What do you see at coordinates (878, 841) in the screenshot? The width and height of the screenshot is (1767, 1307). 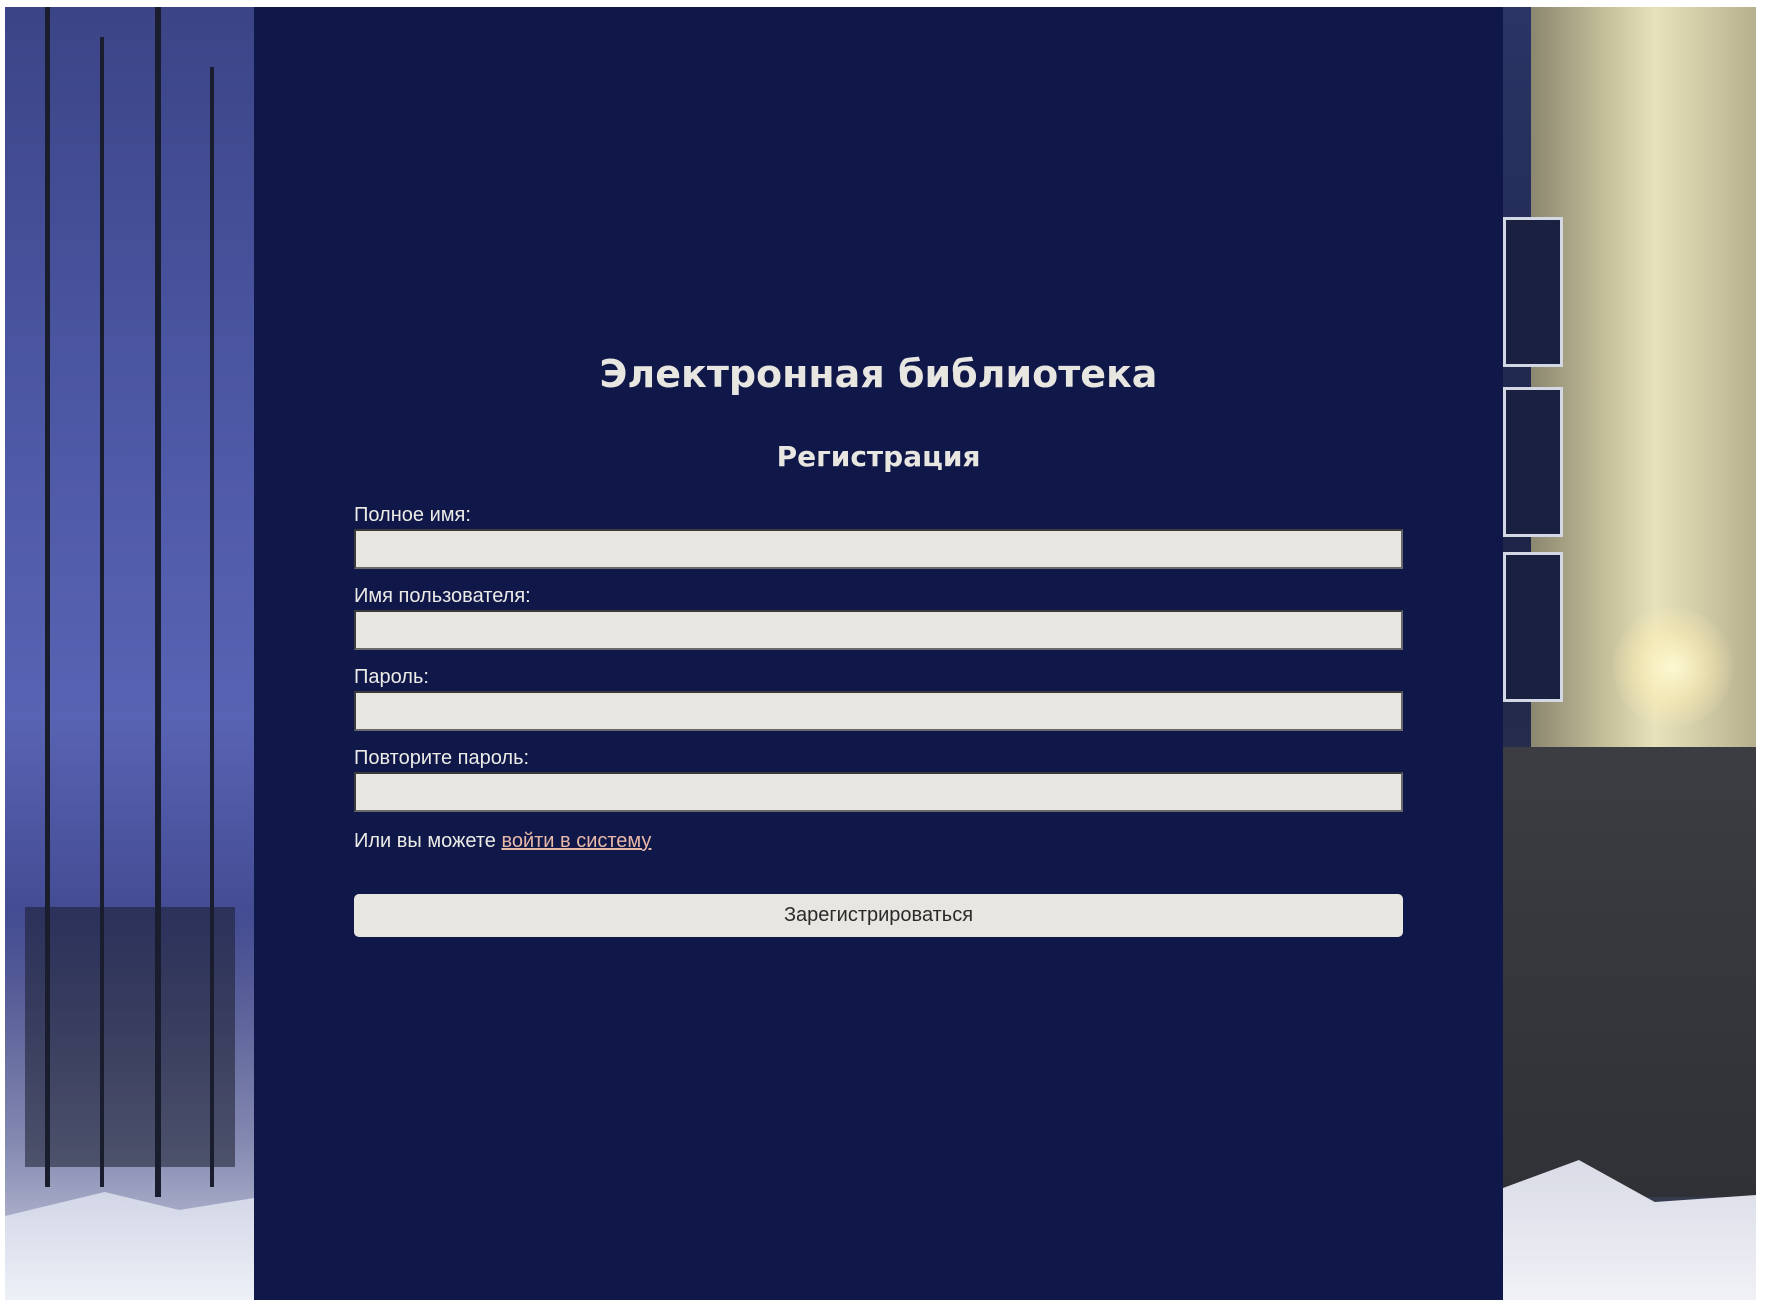 I see `login-prompt: Или вы можете войти в систему` at bounding box center [878, 841].